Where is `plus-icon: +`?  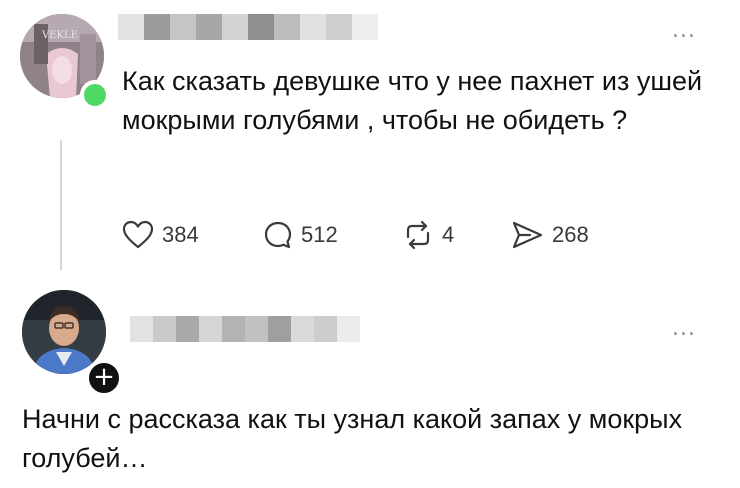
plus-icon: + is located at coordinates (104, 377).